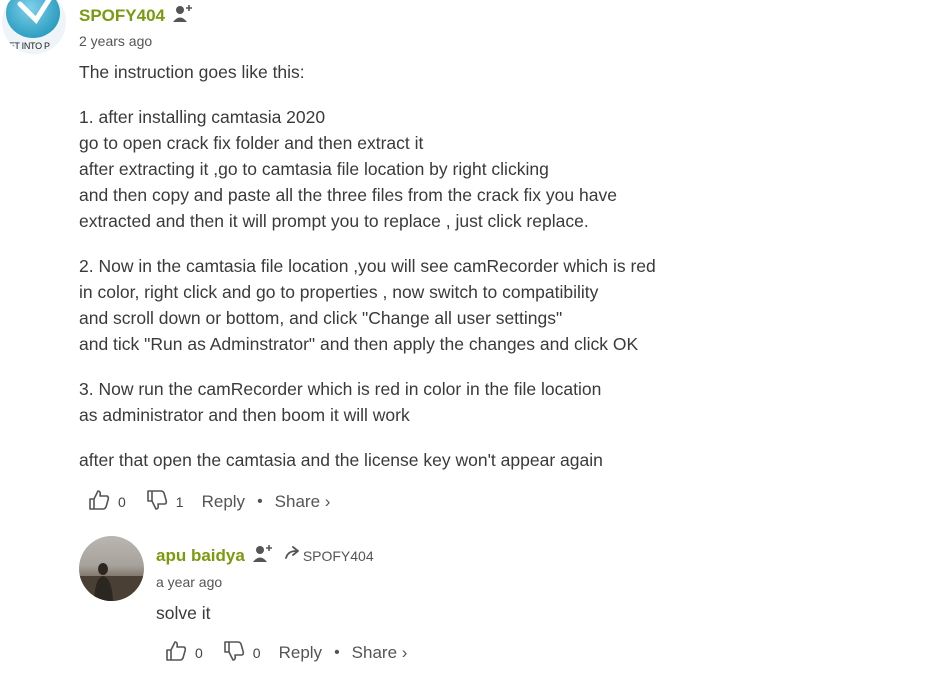  I want to click on comment-timestamp: 2 years ago, so click(115, 41).